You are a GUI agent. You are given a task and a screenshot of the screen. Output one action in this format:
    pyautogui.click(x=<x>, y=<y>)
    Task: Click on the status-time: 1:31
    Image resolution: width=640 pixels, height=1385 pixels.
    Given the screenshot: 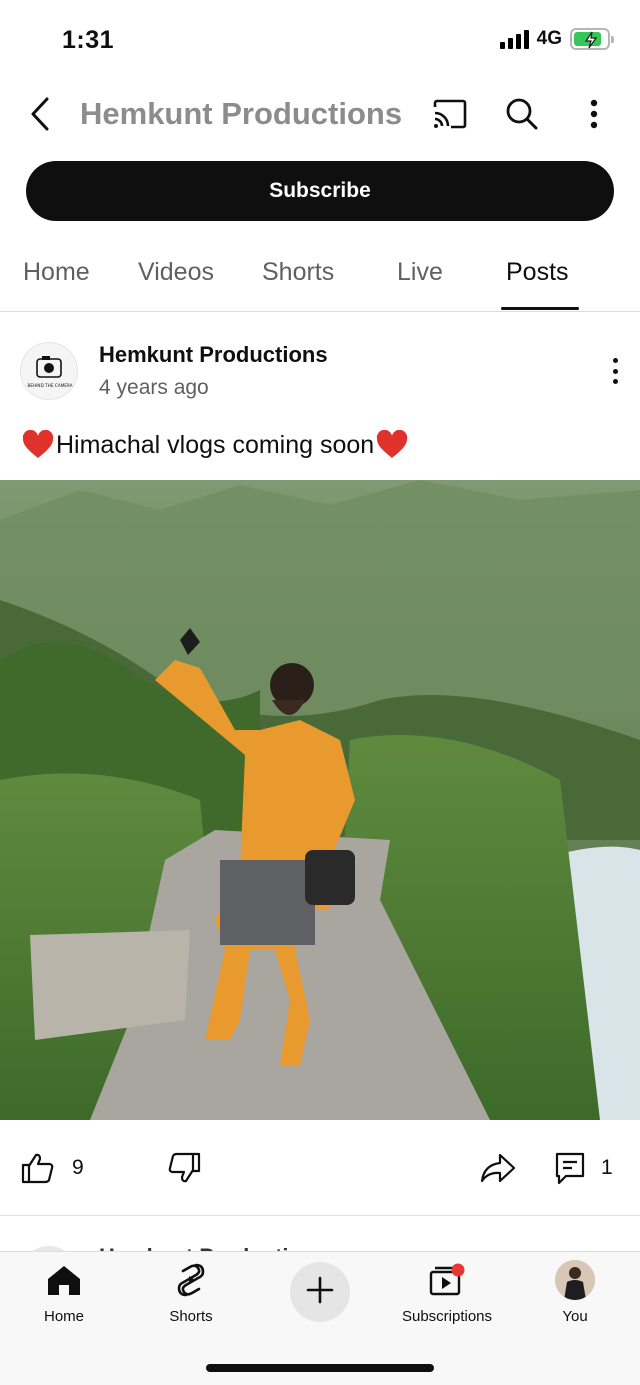 What is the action you would take?
    pyautogui.click(x=88, y=40)
    